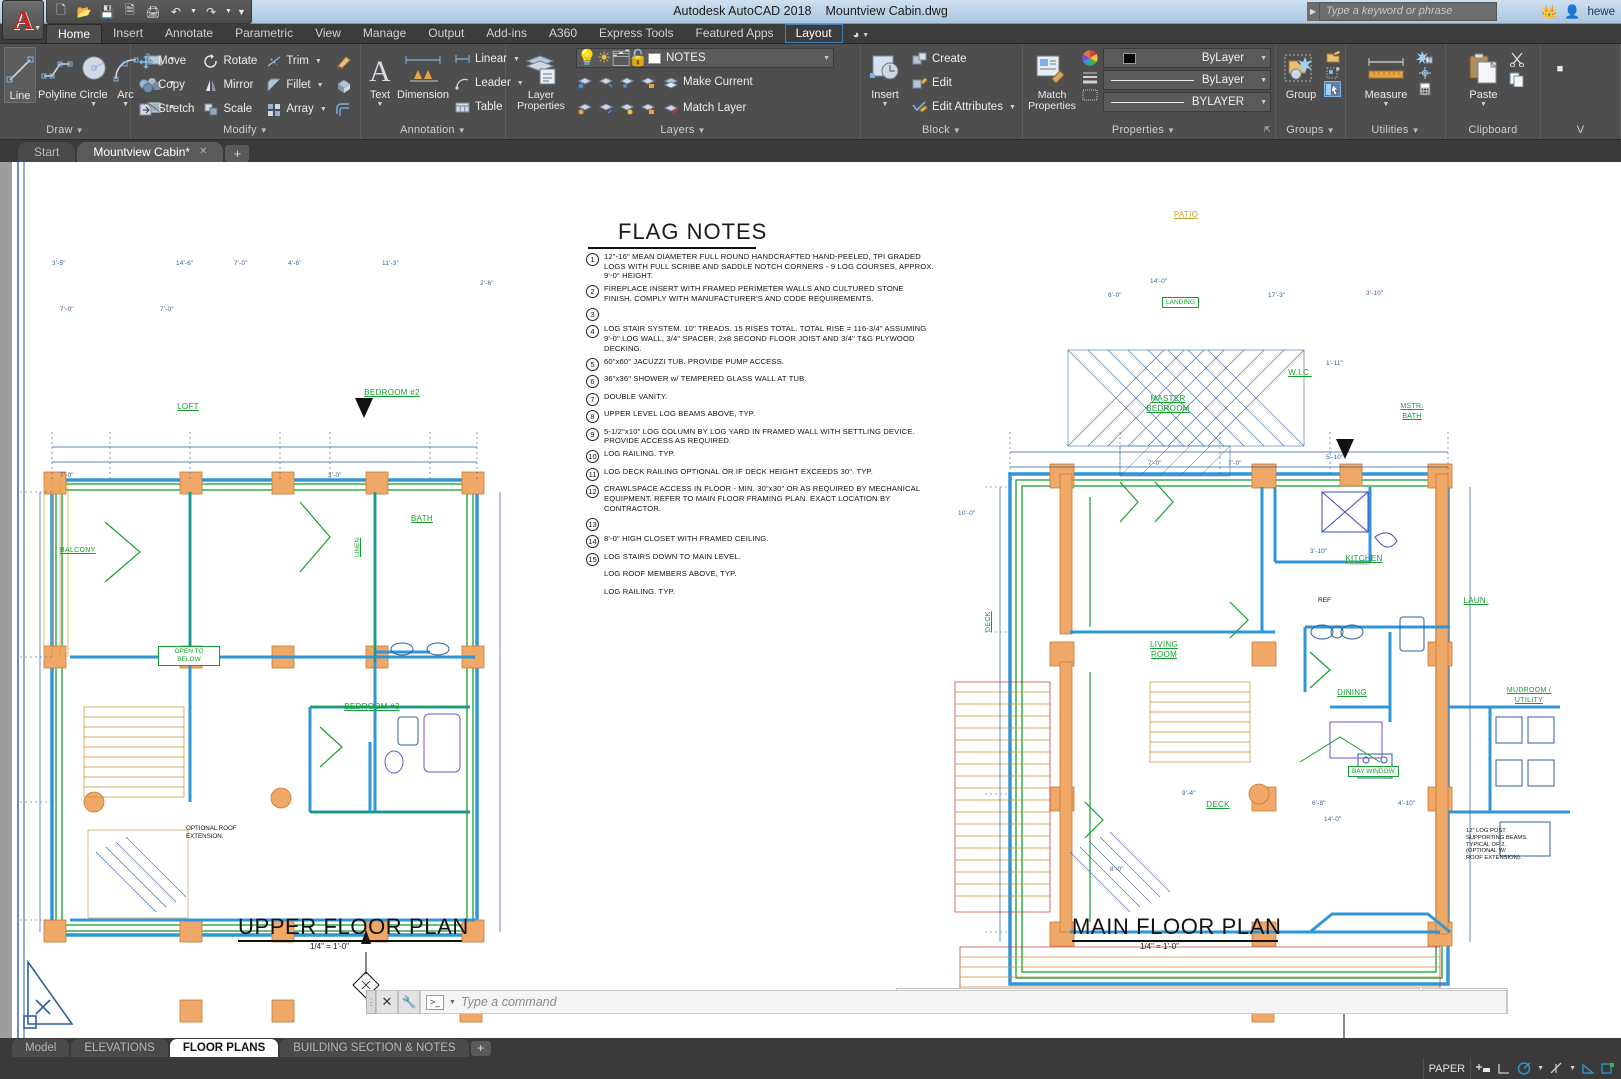  I want to click on tool-stretch: Stretch, so click(166, 109).